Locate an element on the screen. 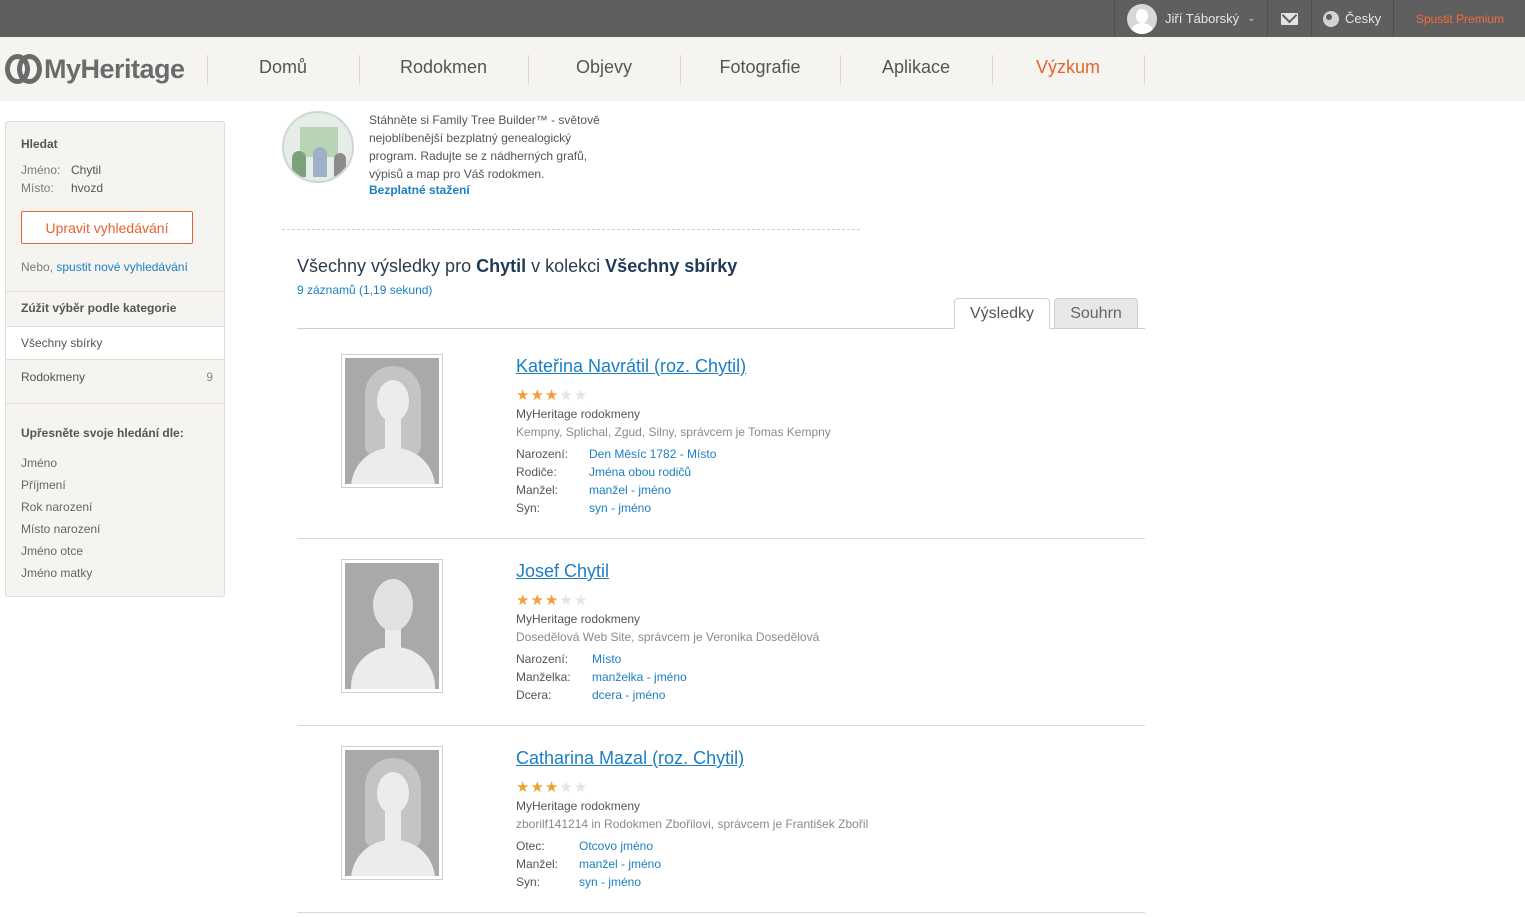  result-field-father: Otec: Otcovo jméno is located at coordinates (584, 846).